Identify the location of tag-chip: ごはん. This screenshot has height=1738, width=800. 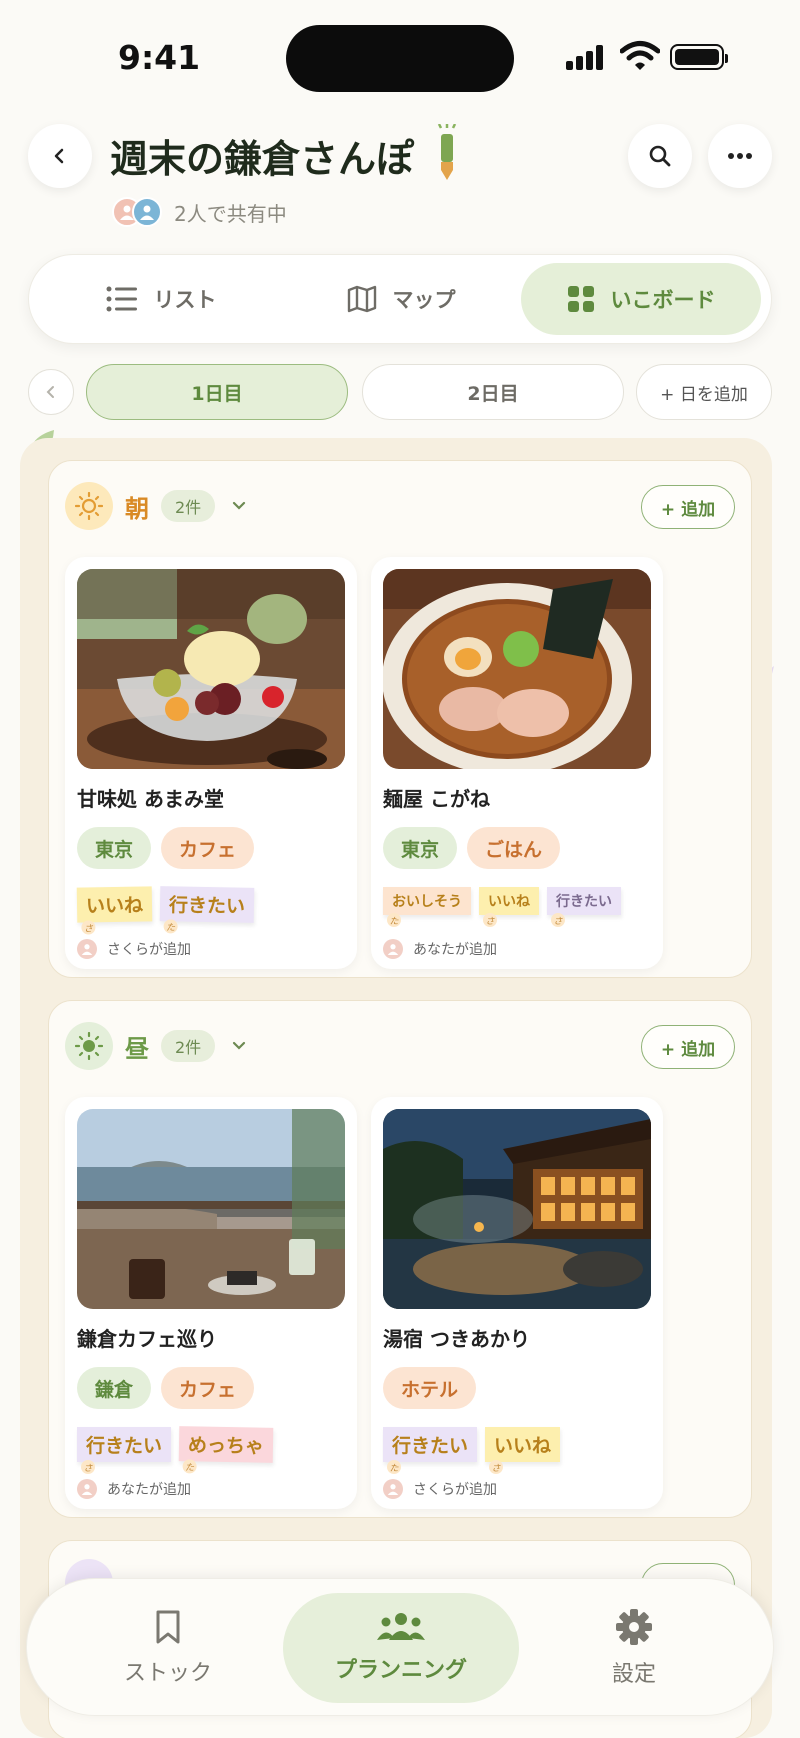
(514, 848).